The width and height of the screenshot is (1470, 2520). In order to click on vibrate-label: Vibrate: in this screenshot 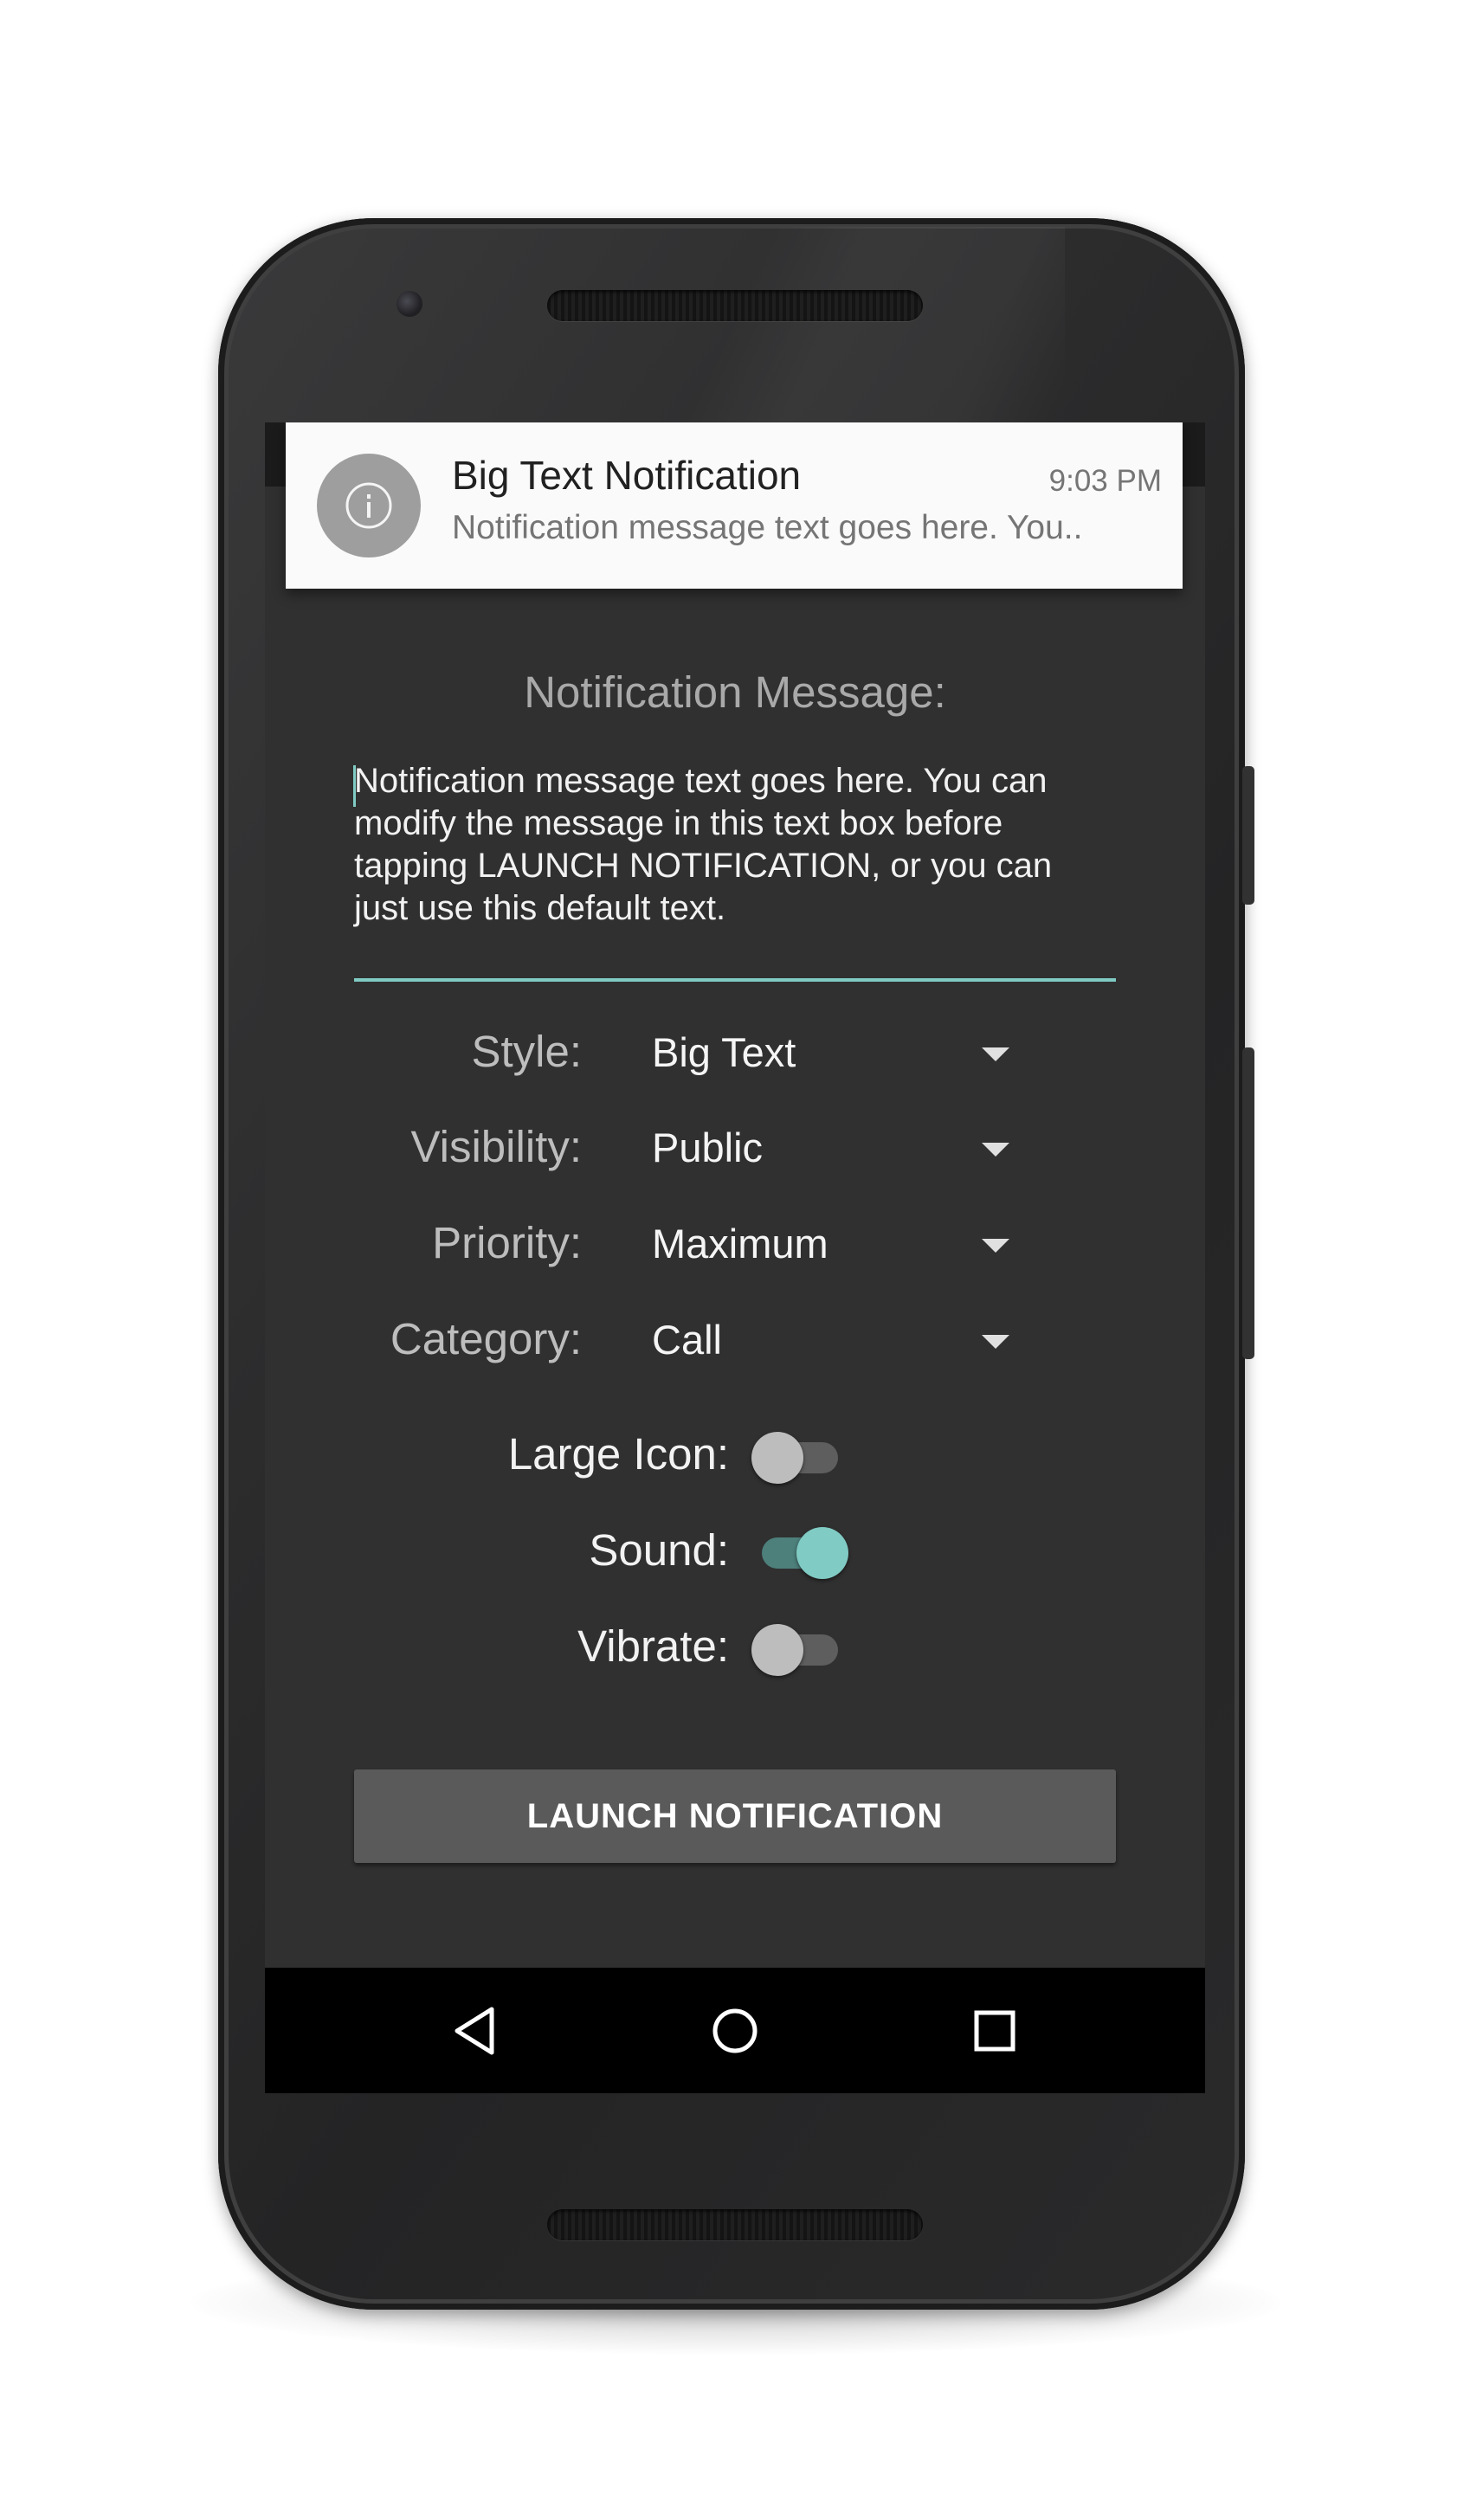, I will do `click(653, 1646)`.